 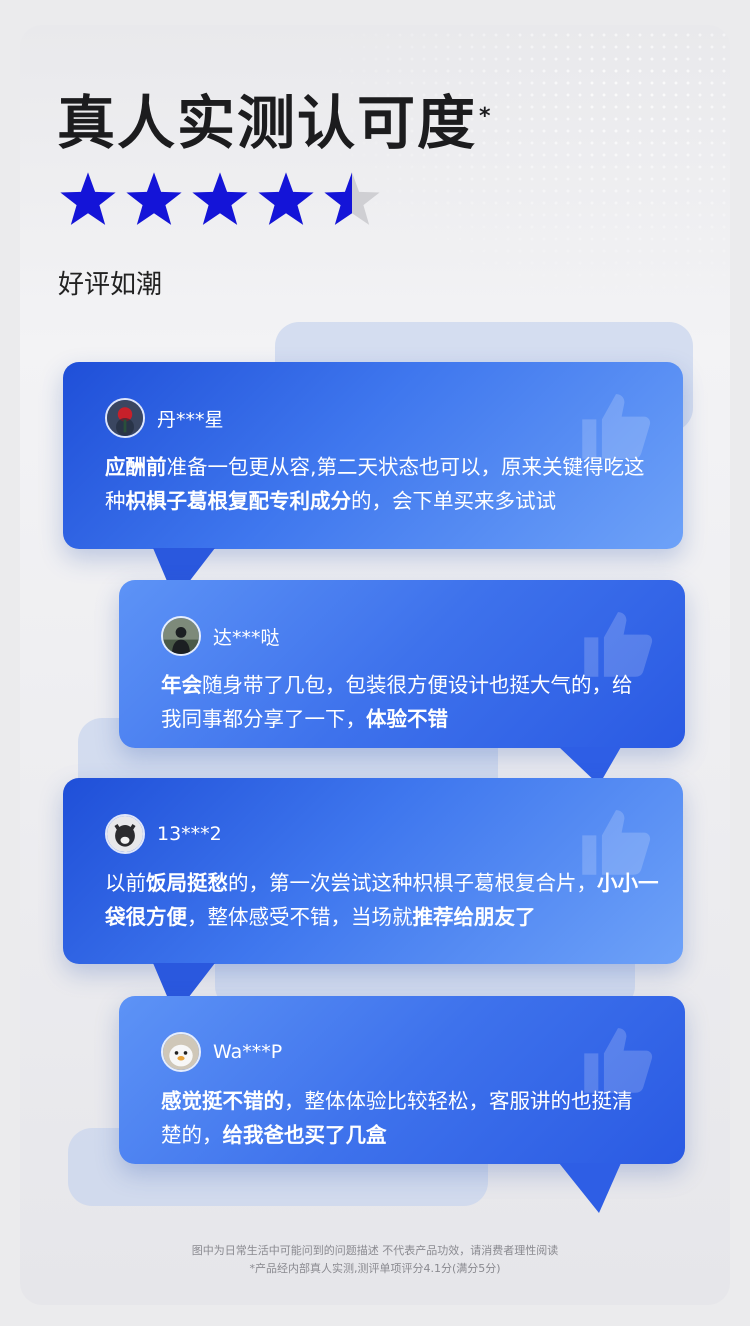 I want to click on review-highlight: 应酬前, so click(x=136, y=467).